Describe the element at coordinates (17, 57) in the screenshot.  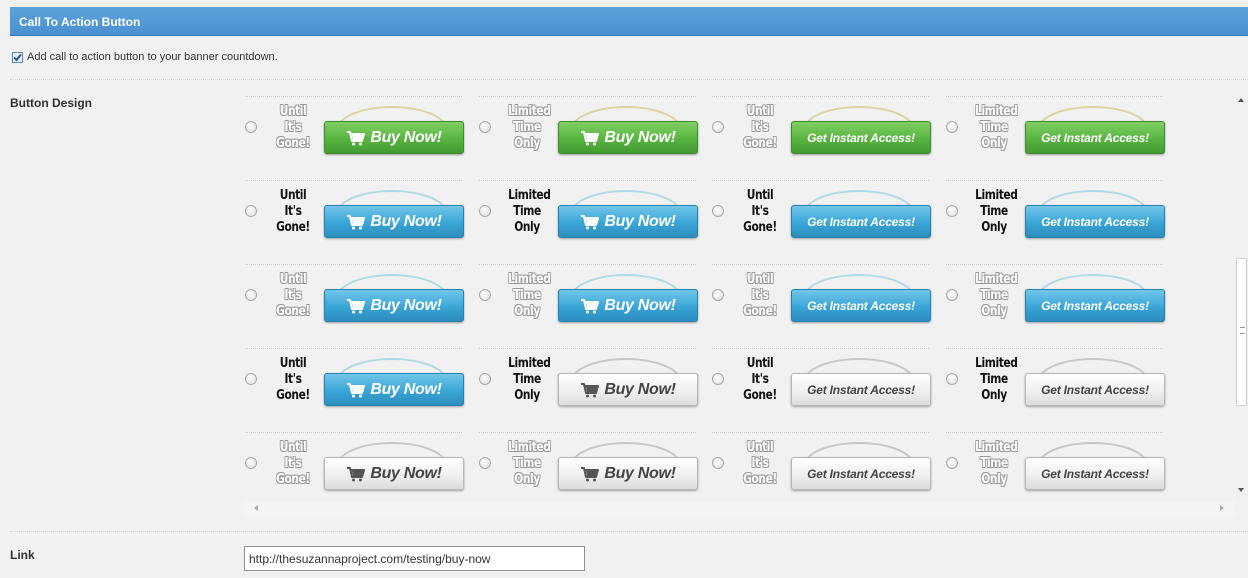
I see `enable-cta-checkbox` at that location.